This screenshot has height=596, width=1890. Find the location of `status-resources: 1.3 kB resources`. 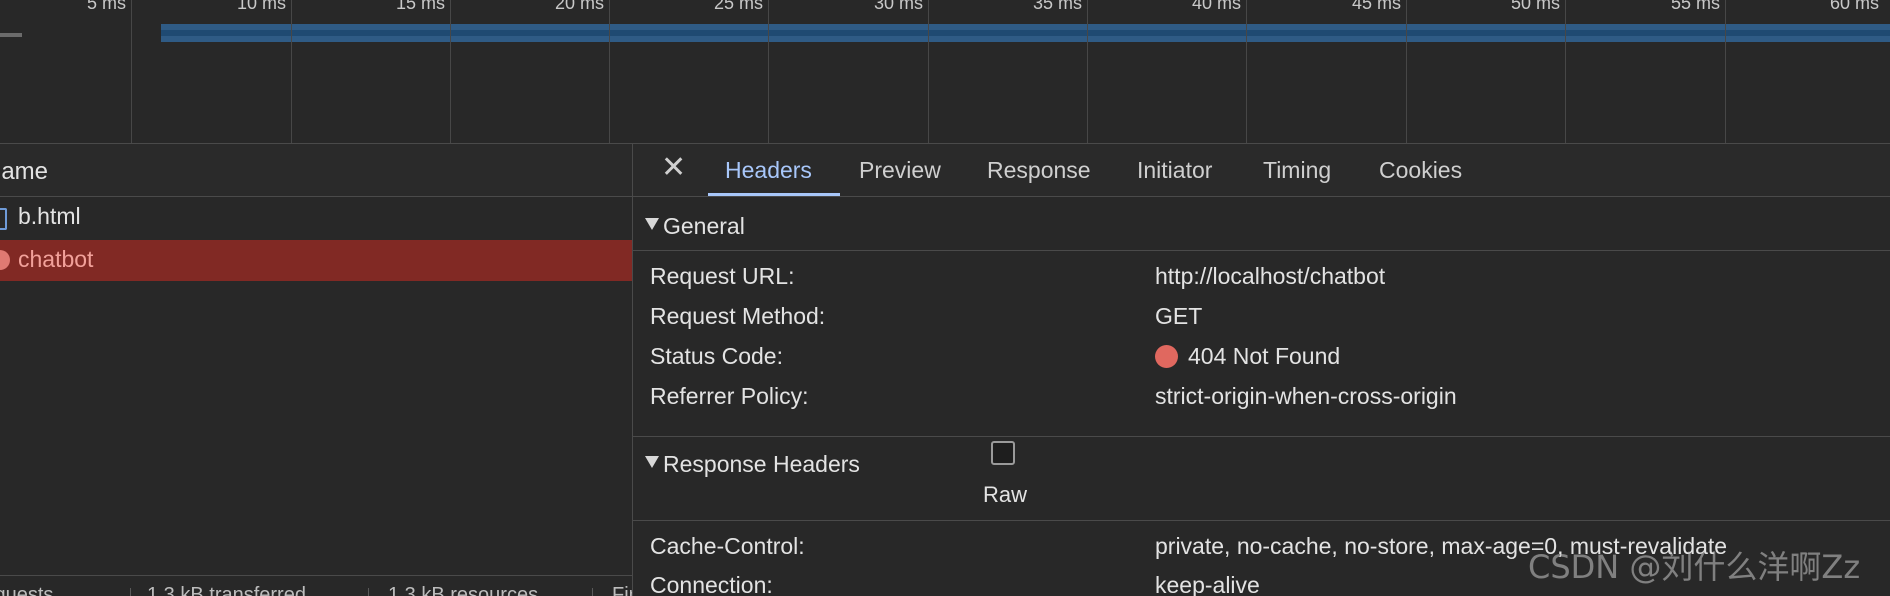

status-resources: 1.3 kB resources is located at coordinates (463, 590).